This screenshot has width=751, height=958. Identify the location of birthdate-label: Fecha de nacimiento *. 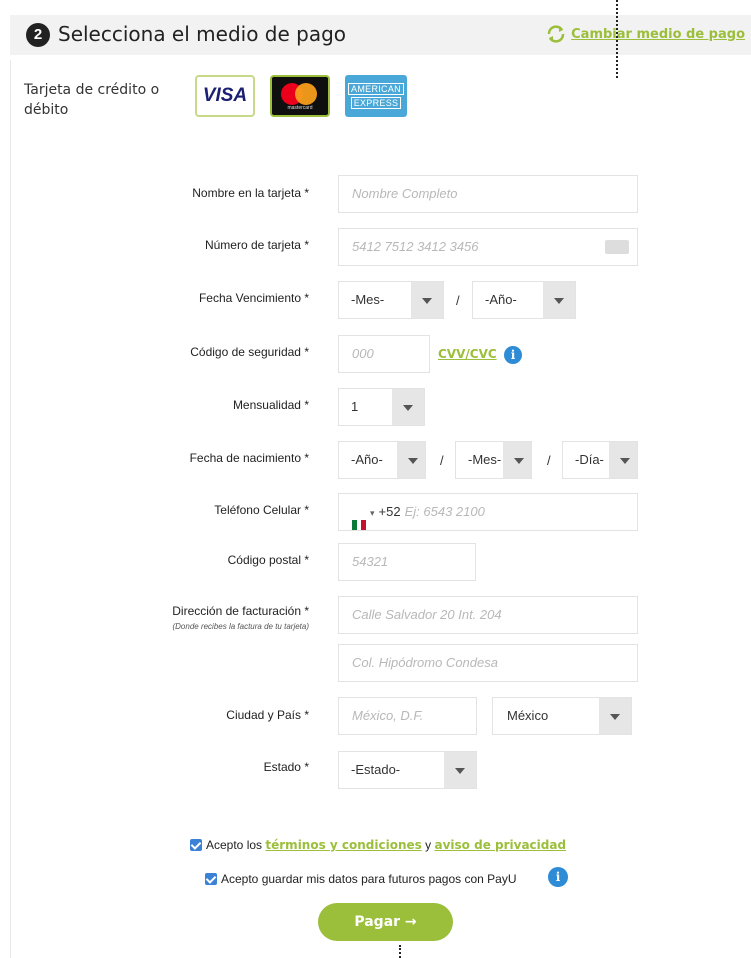
(249, 458).